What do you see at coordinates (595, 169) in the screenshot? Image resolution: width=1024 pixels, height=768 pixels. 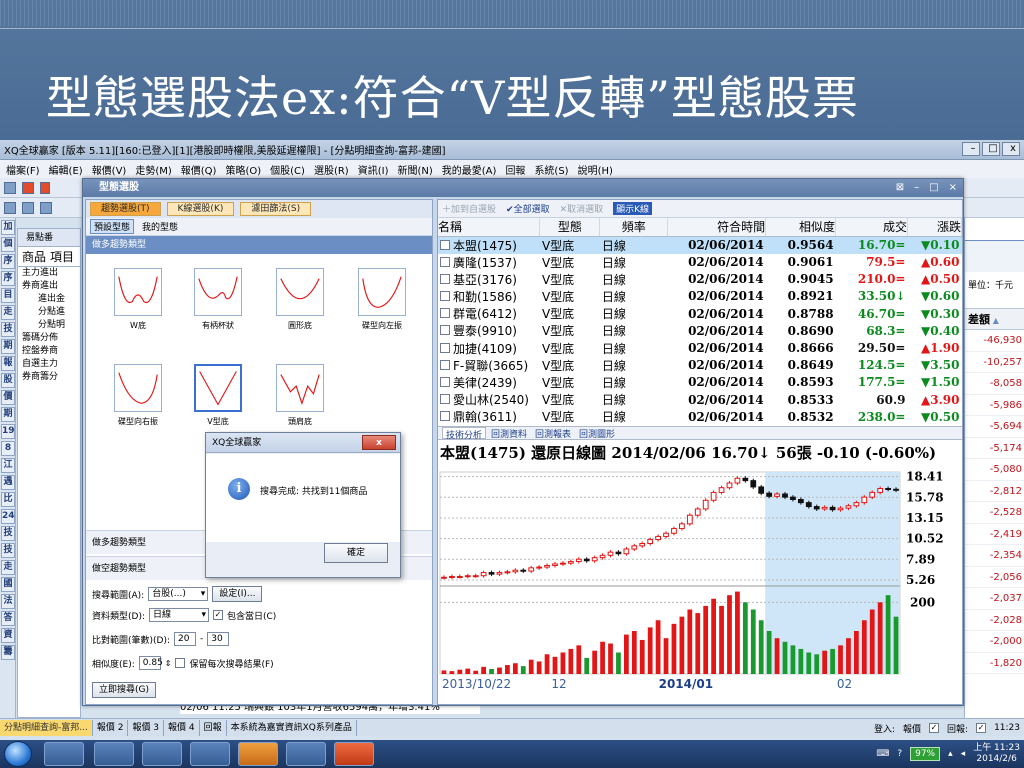 I see `menu-item: 說明(H)` at bounding box center [595, 169].